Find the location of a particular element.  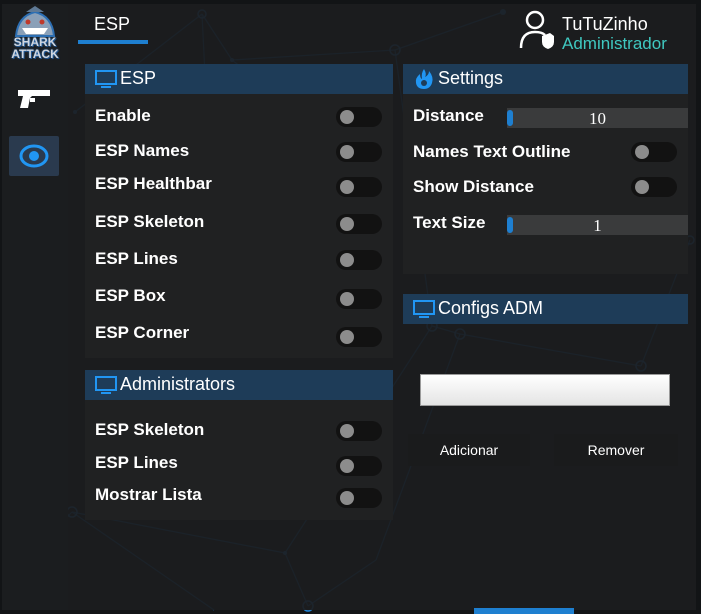

tab-active-indicator is located at coordinates (113, 42).